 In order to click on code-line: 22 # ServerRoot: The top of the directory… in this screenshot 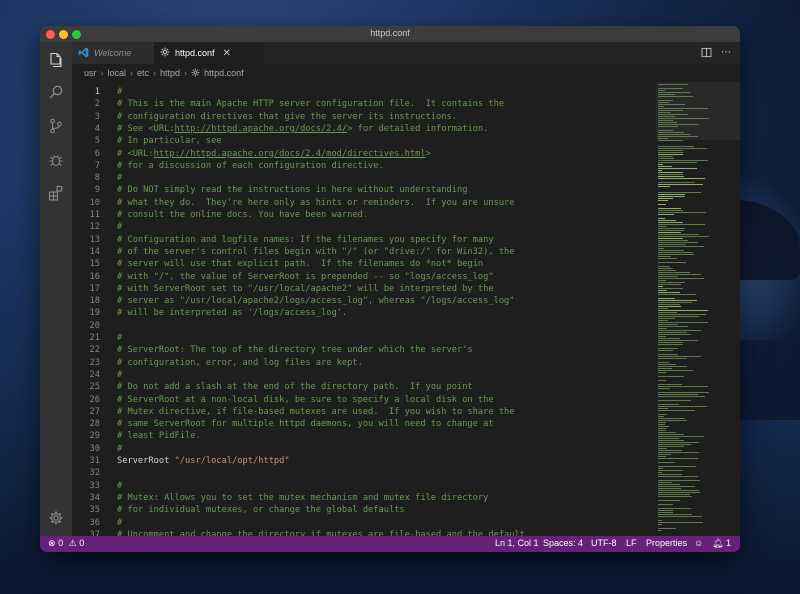, I will do `click(364, 350)`.